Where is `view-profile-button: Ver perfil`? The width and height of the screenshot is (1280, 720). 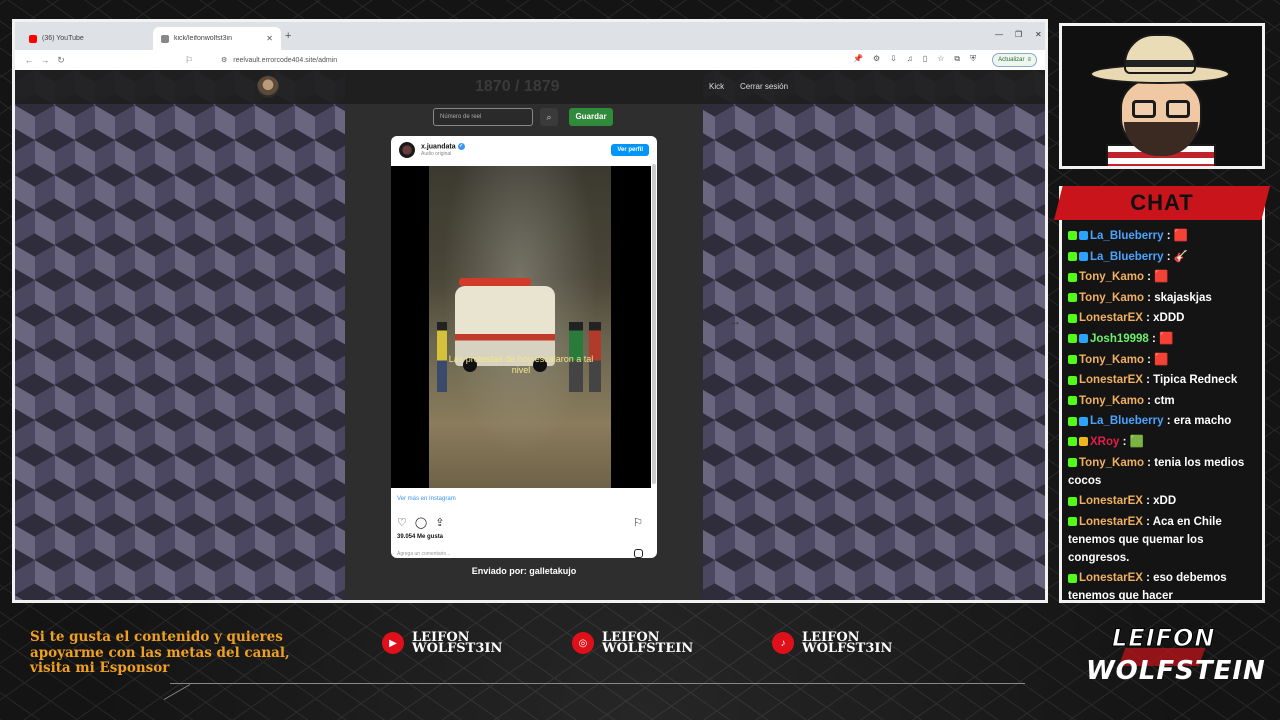 view-profile-button: Ver perfil is located at coordinates (630, 150).